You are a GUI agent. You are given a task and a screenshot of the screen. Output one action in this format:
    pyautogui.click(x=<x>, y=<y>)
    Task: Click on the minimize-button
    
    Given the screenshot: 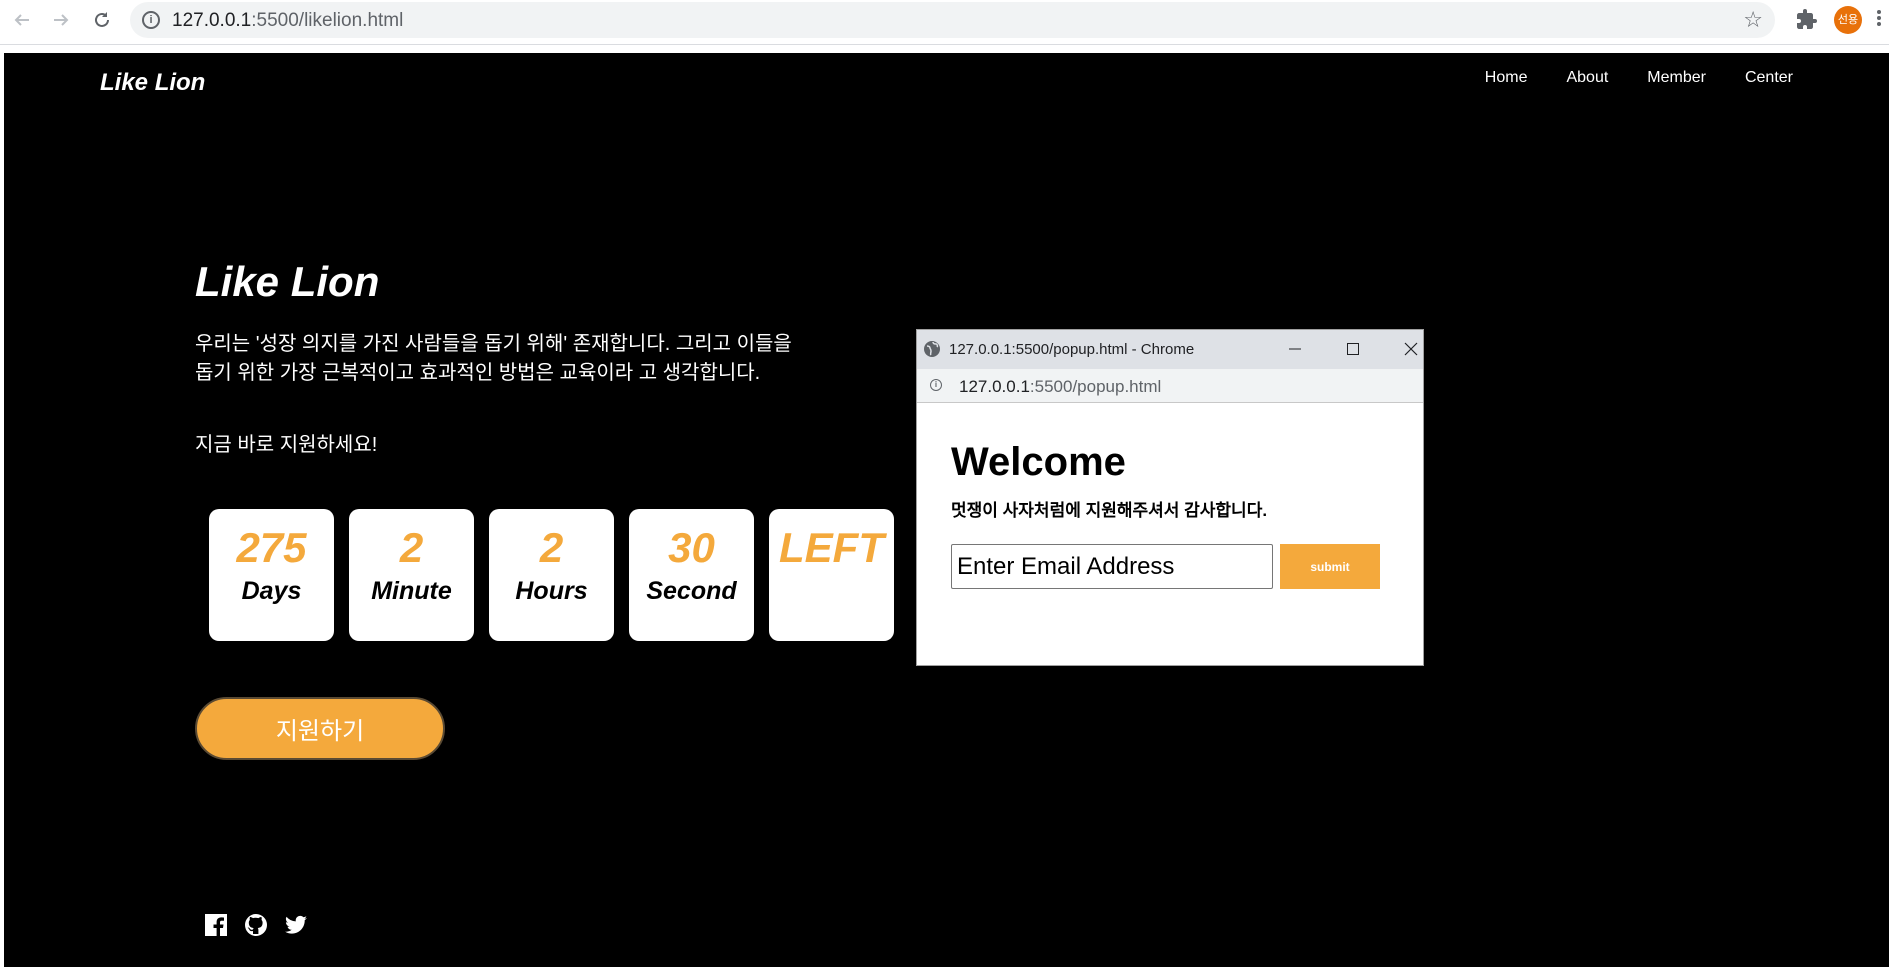 What is the action you would take?
    pyautogui.click(x=1295, y=350)
    